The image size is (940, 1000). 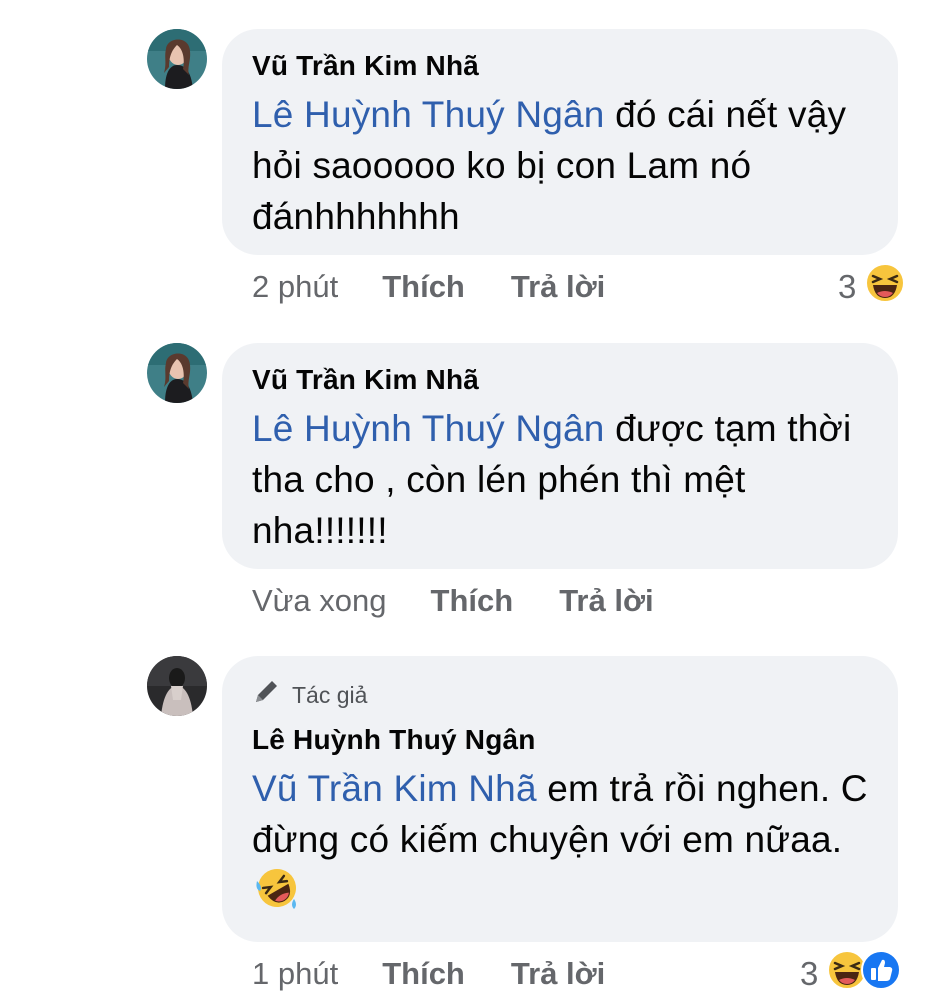 What do you see at coordinates (295, 287) in the screenshot?
I see `comment-time: 2 phút` at bounding box center [295, 287].